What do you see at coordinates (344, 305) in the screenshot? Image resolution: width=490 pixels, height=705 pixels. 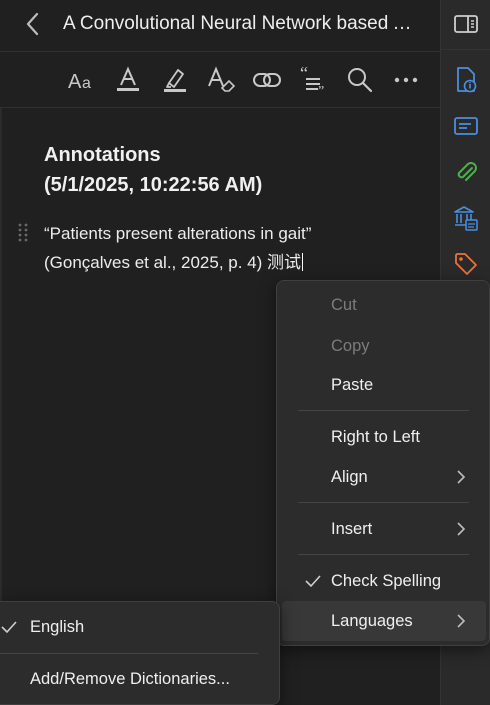 I see `menu-item-label: Cut` at bounding box center [344, 305].